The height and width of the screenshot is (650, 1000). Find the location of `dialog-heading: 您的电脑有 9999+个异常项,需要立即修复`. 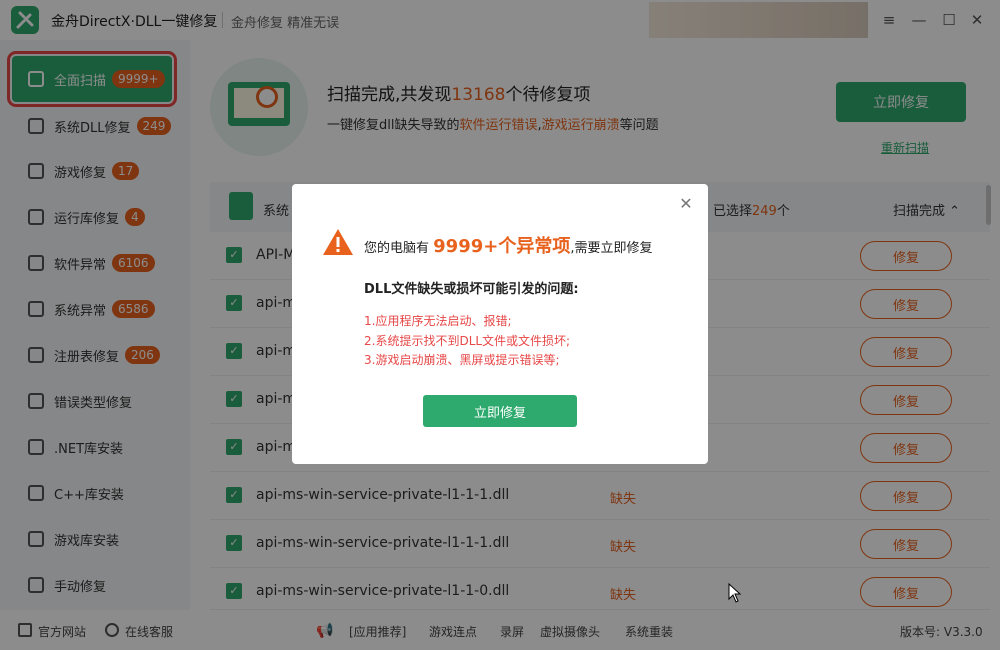

dialog-heading: 您的电脑有 9999+个异常项,需要立即修复 is located at coordinates (508, 246).